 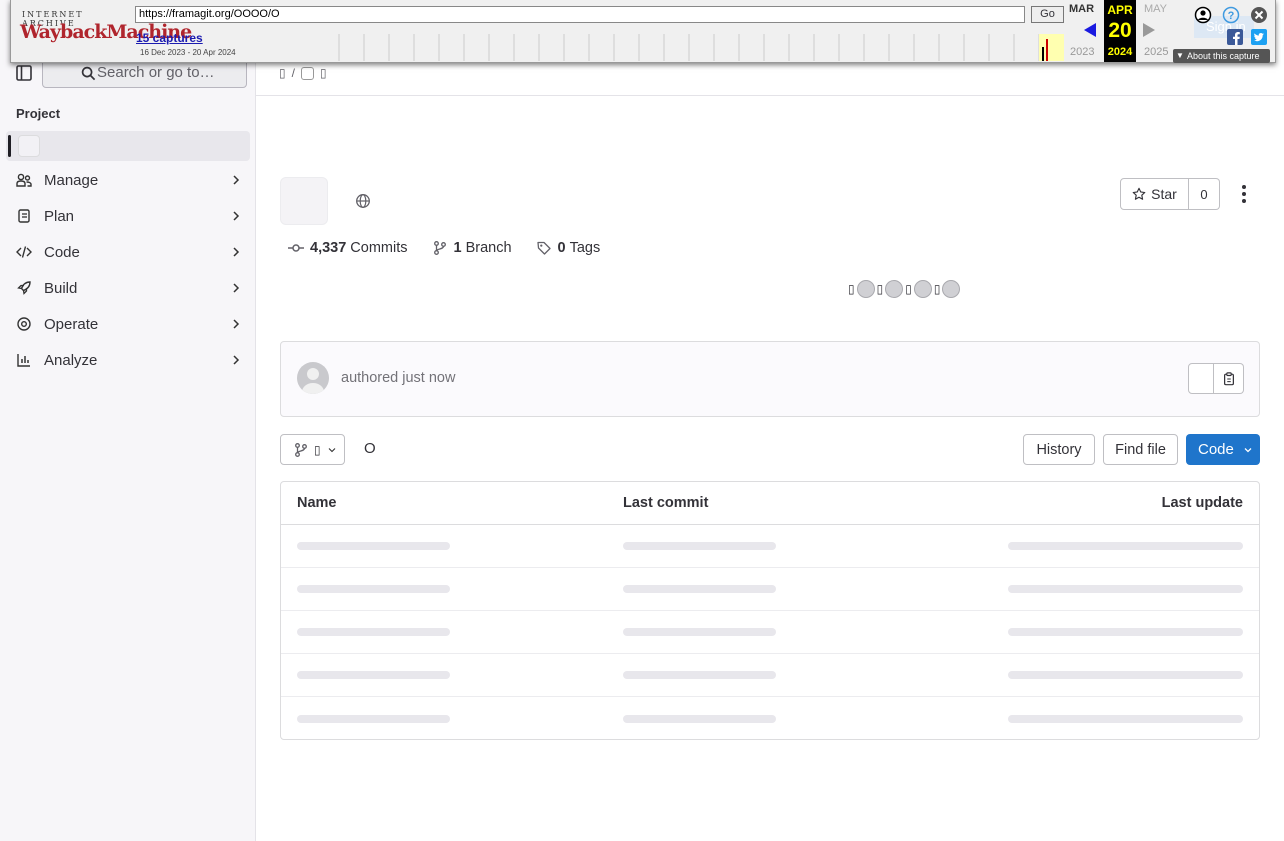 I want to click on commits-count: 4,337, so click(x=328, y=248).